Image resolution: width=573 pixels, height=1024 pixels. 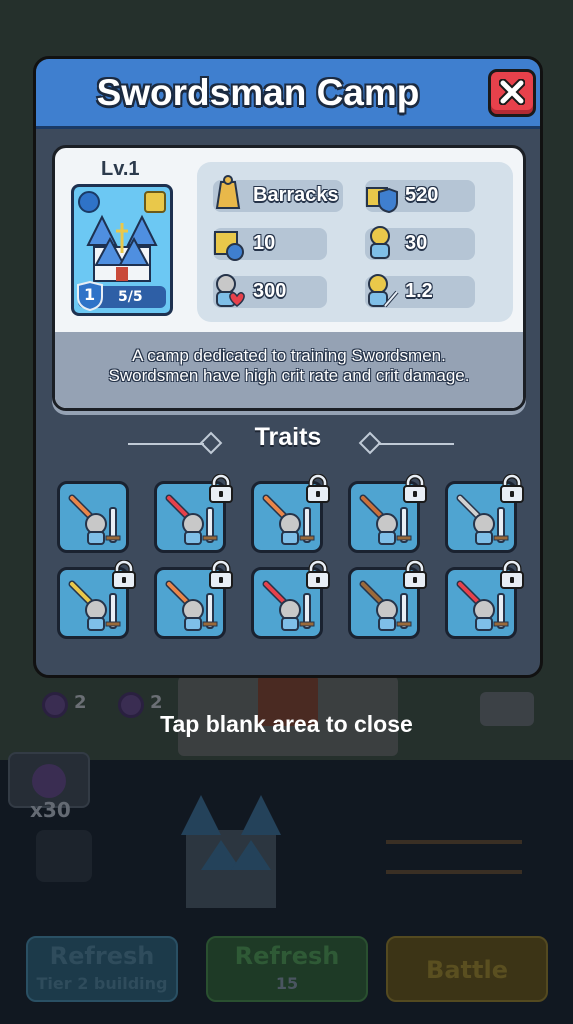 What do you see at coordinates (229, 246) in the screenshot?
I see `castle-timer-icon` at bounding box center [229, 246].